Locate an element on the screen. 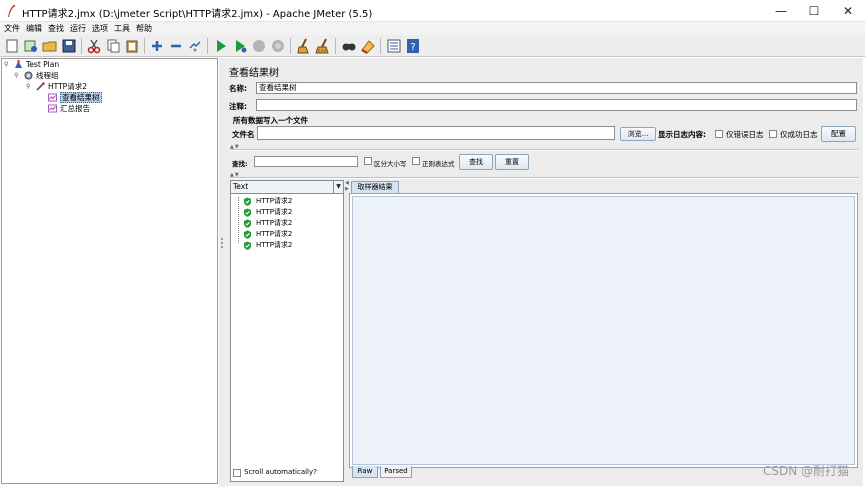 Image resolution: width=865 pixels, height=487 pixels. success-only-checkbox is located at coordinates (773, 134).